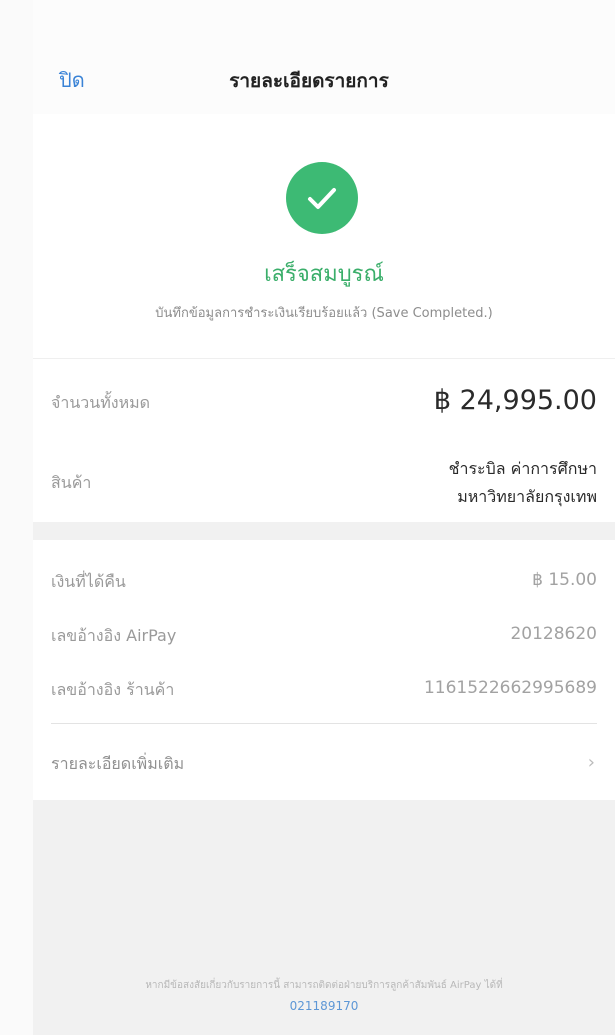 This screenshot has height=1035, width=615. What do you see at coordinates (324, 580) in the screenshot?
I see `cashback-row: เงินที่ได้คืน ฿ 15.00` at bounding box center [324, 580].